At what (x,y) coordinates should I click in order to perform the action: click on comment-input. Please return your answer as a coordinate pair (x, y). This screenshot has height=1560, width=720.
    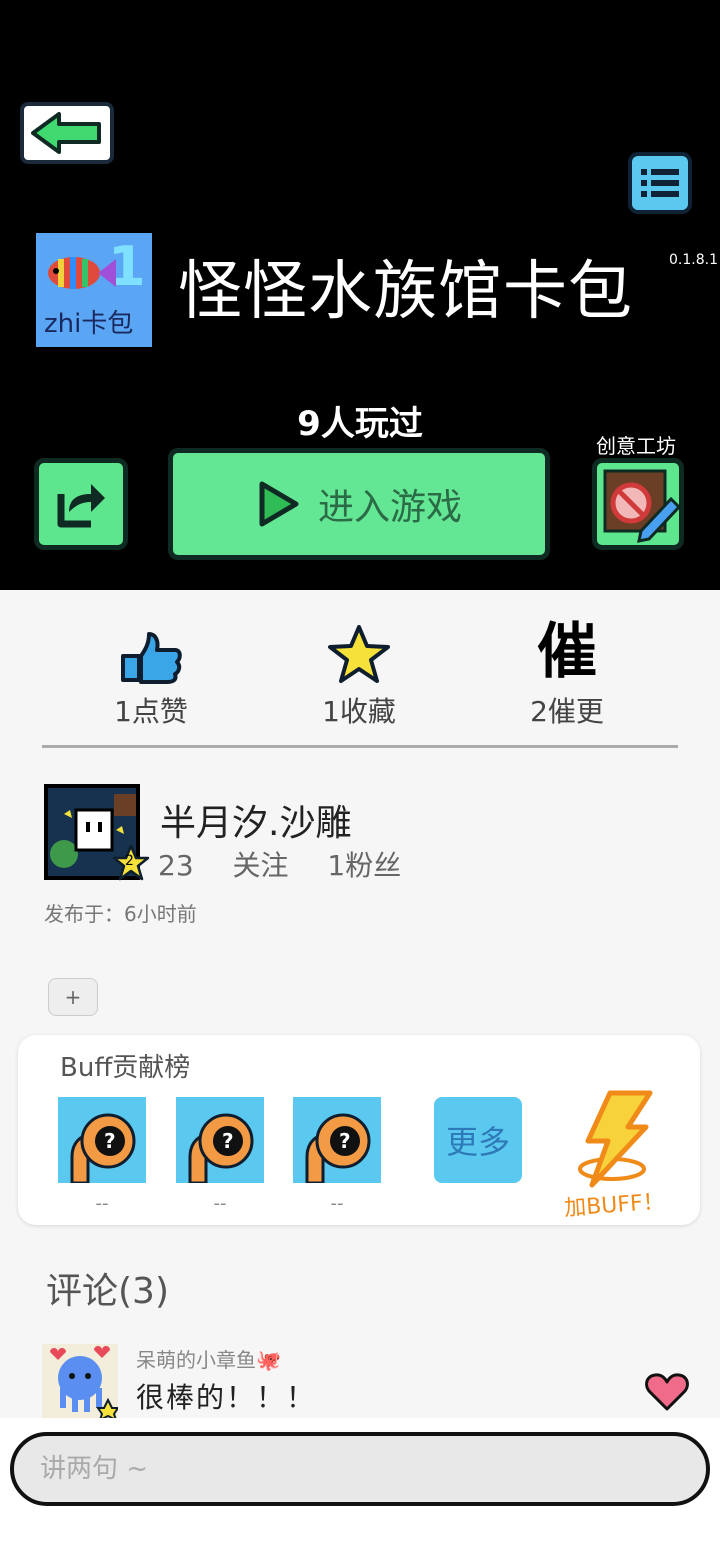
    Looking at the image, I should click on (360, 1469).